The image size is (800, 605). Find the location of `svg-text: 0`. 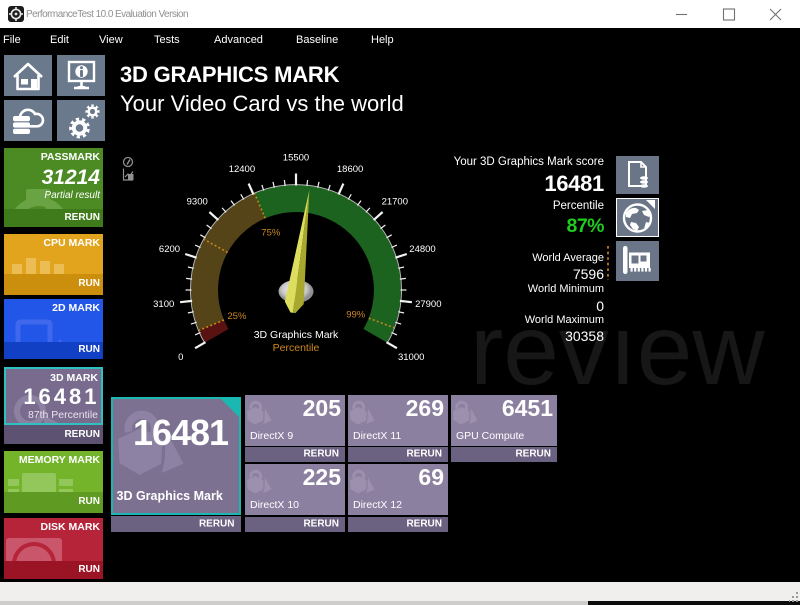

svg-text: 0 is located at coordinates (180, 357).